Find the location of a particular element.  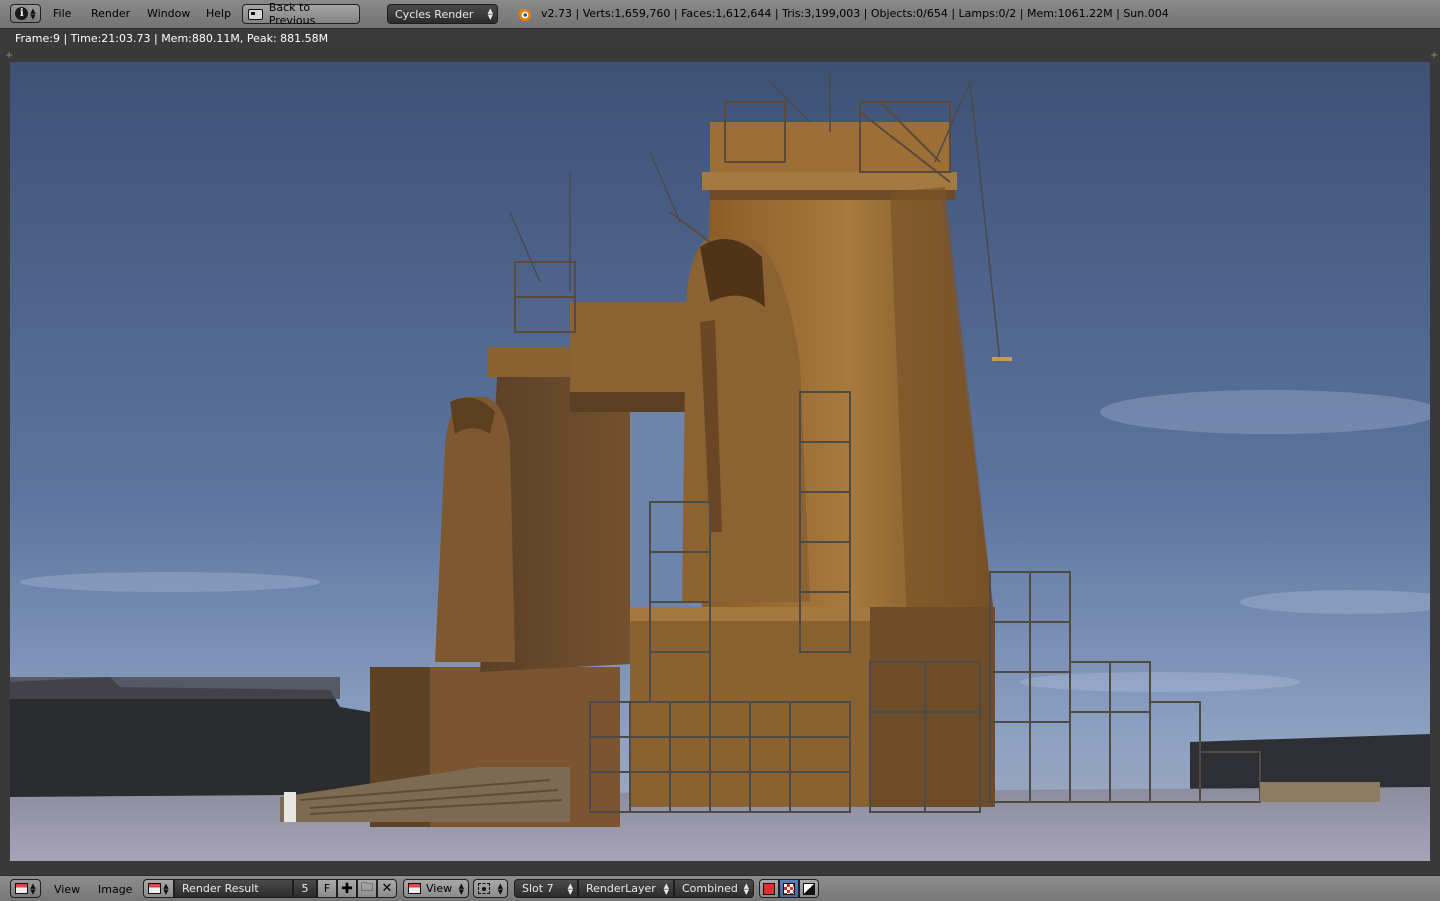

new-image-button: ✚ is located at coordinates (347, 888).